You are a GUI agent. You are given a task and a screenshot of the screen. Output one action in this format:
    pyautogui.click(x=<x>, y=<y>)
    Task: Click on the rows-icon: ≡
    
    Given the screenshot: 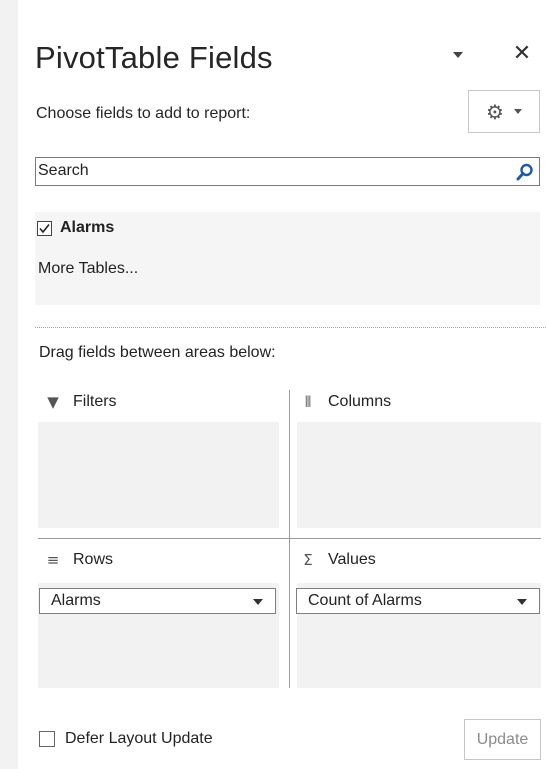 What is the action you would take?
    pyautogui.click(x=53, y=560)
    